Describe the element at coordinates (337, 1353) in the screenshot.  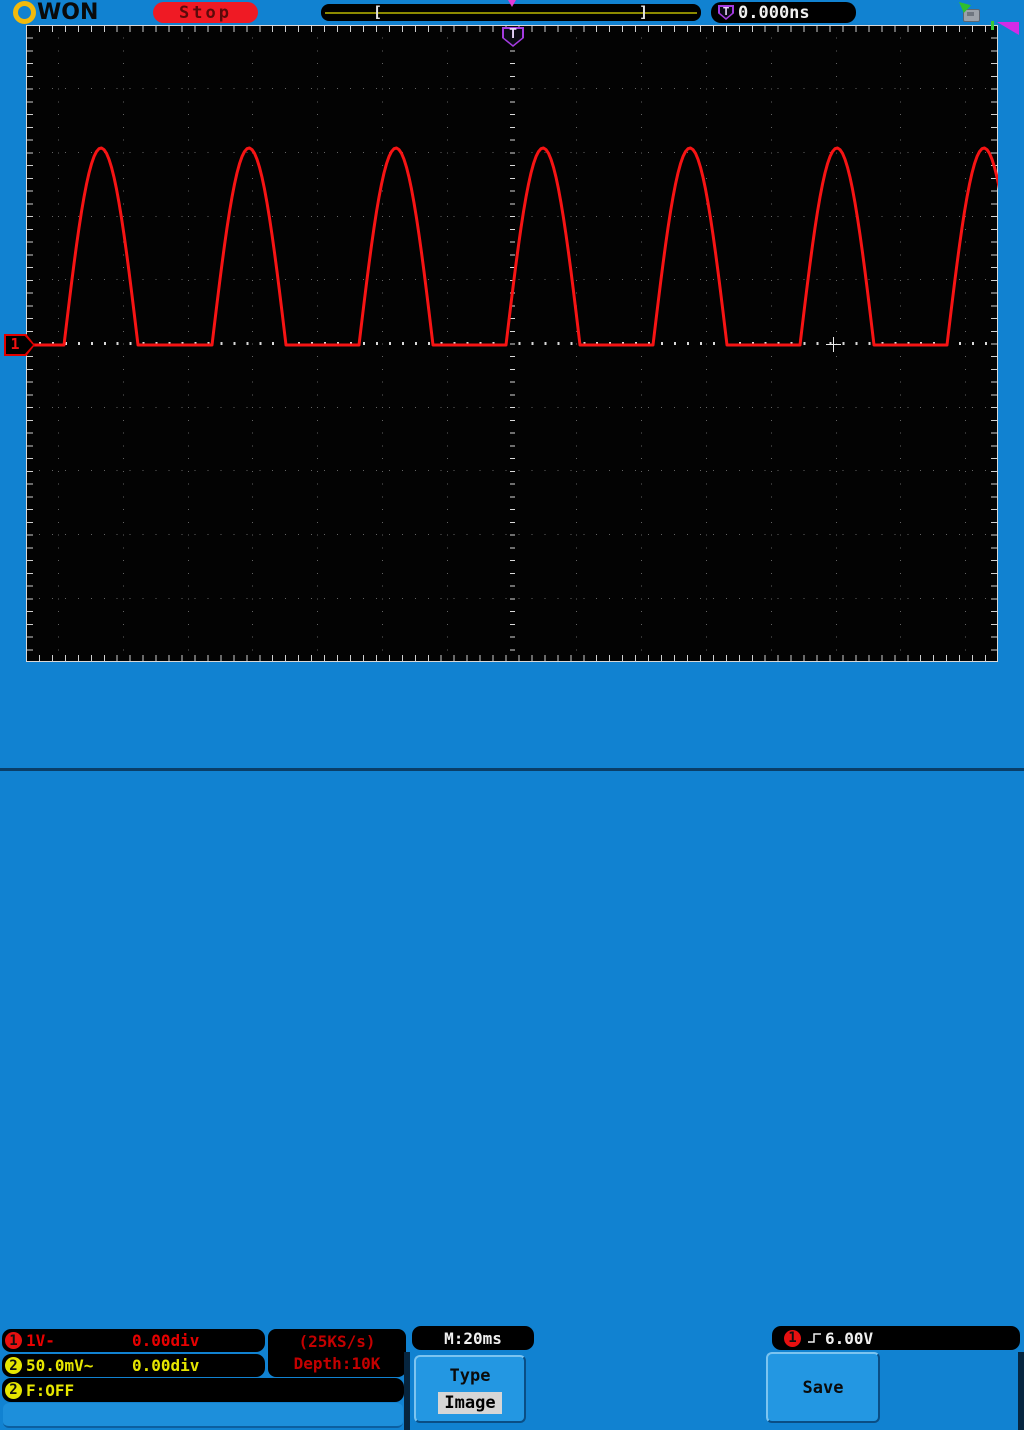
I see `acquire-readout: (25KS/s) Depth:10K` at that location.